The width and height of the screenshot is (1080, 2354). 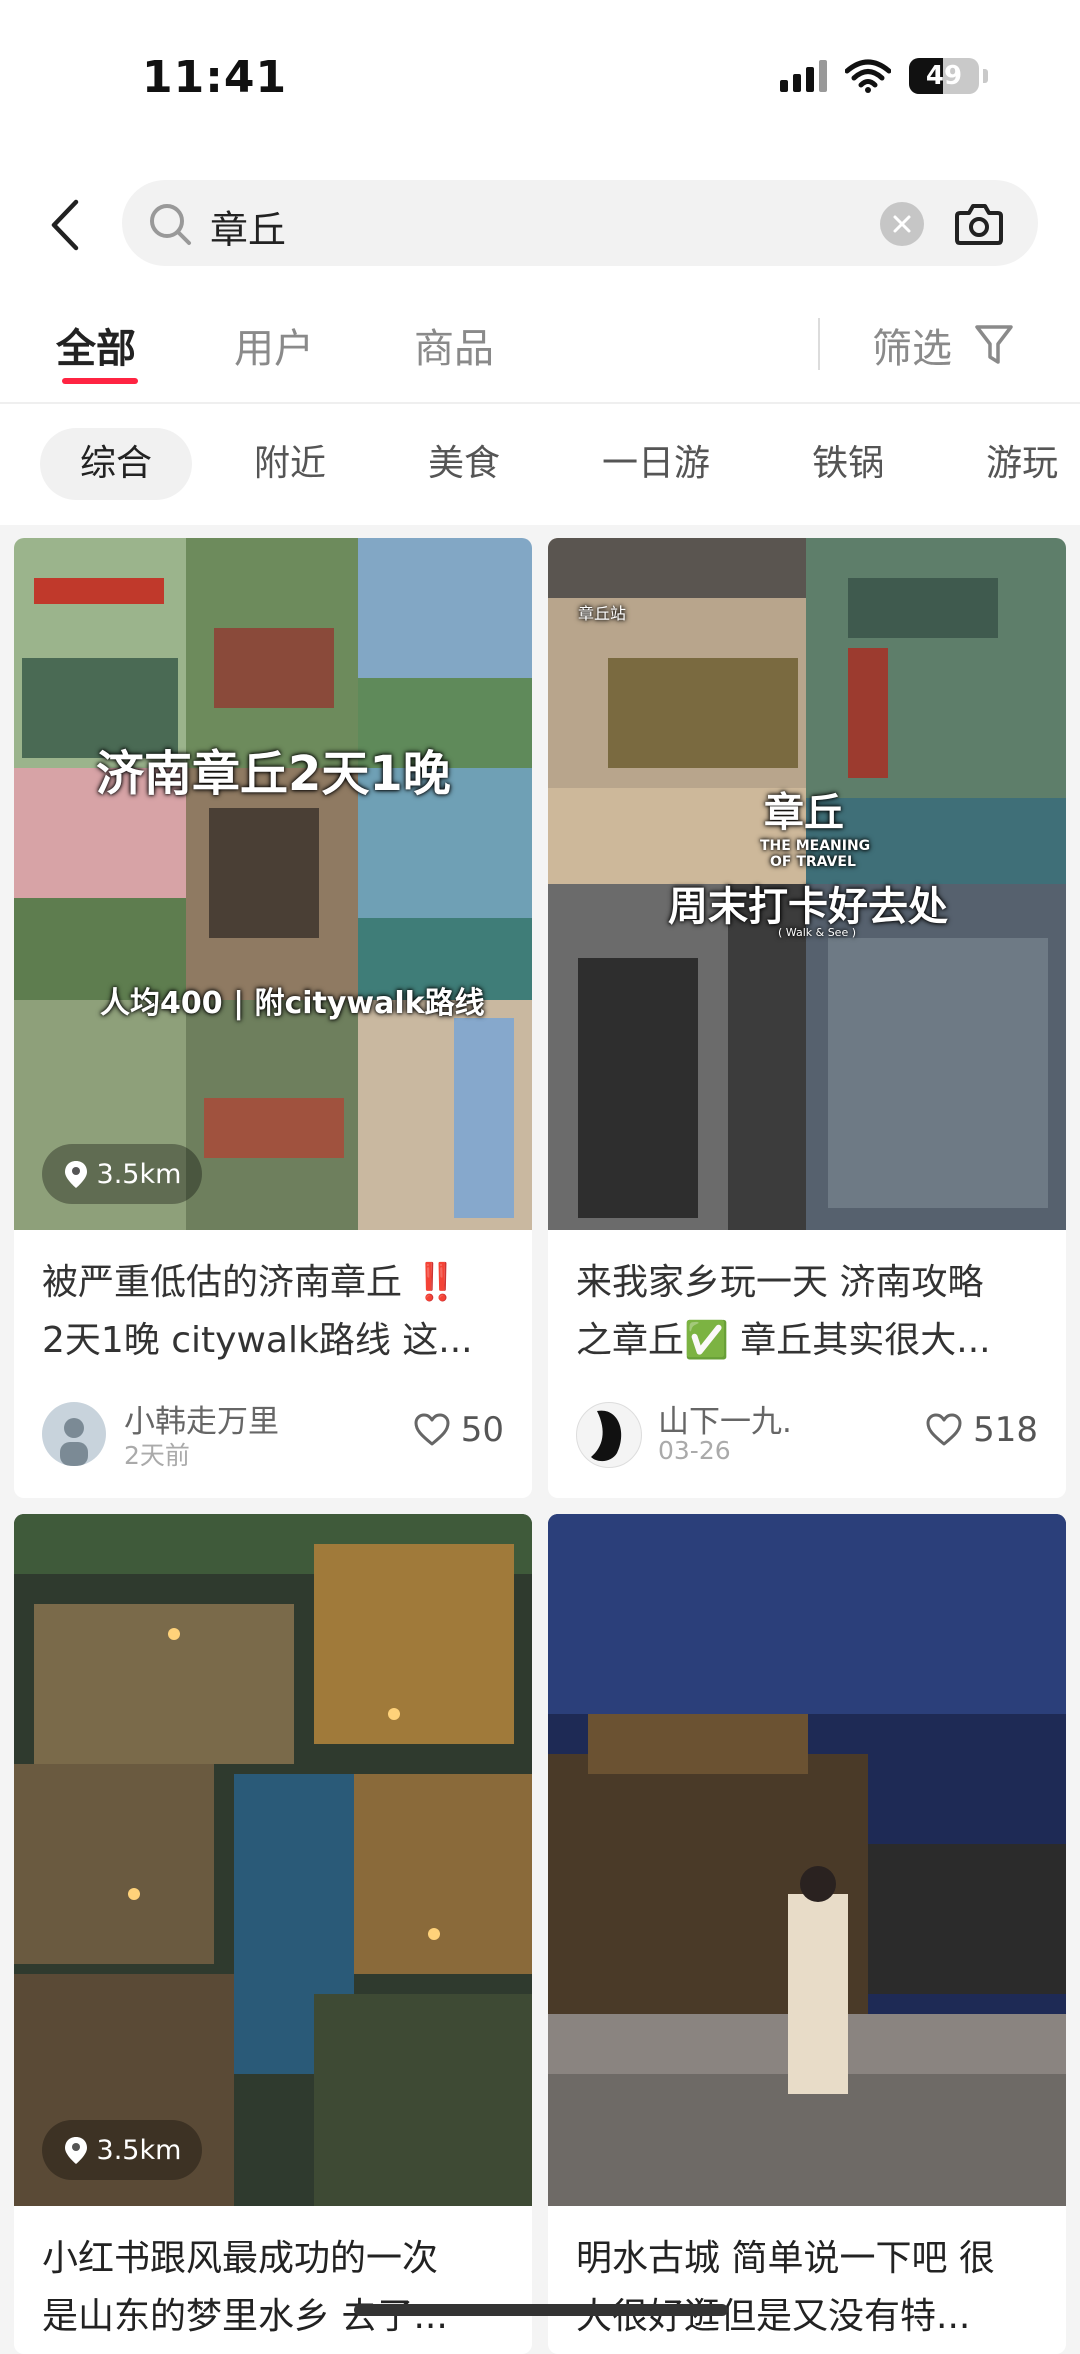 What do you see at coordinates (273, 884) in the screenshot?
I see `cover-image: 济南章丘2天1晚 人均400 | 附citywalk路线 3.5km` at bounding box center [273, 884].